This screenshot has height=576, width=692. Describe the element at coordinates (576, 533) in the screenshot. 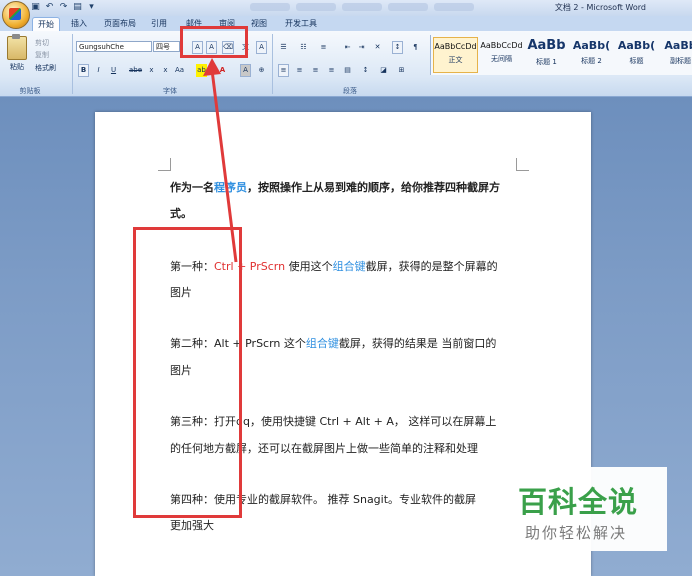

I see `watermark-subtitle: 助你轻松解决` at that location.